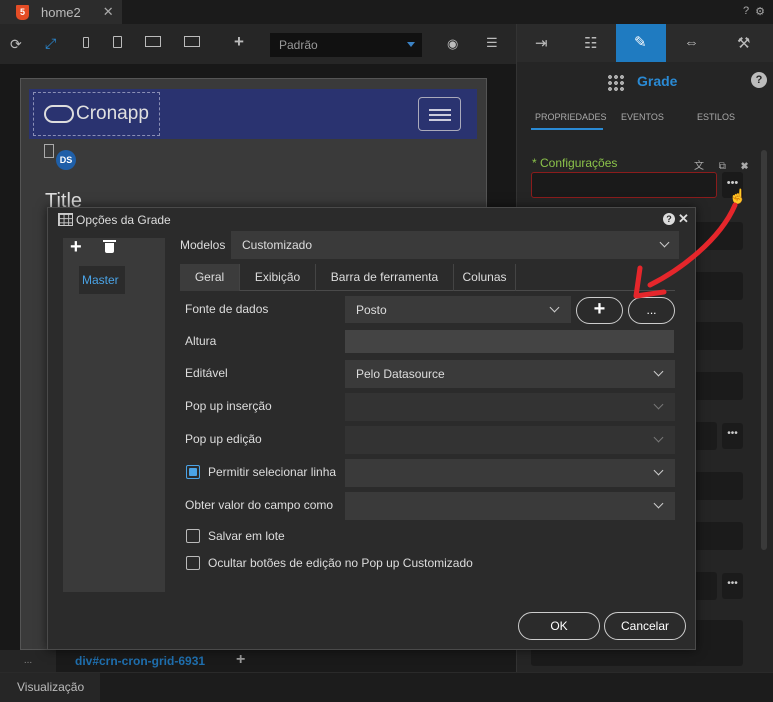 The width and height of the screenshot is (773, 702). Describe the element at coordinates (743, 43) in the screenshot. I see `wrench-icon: ⚒` at that location.